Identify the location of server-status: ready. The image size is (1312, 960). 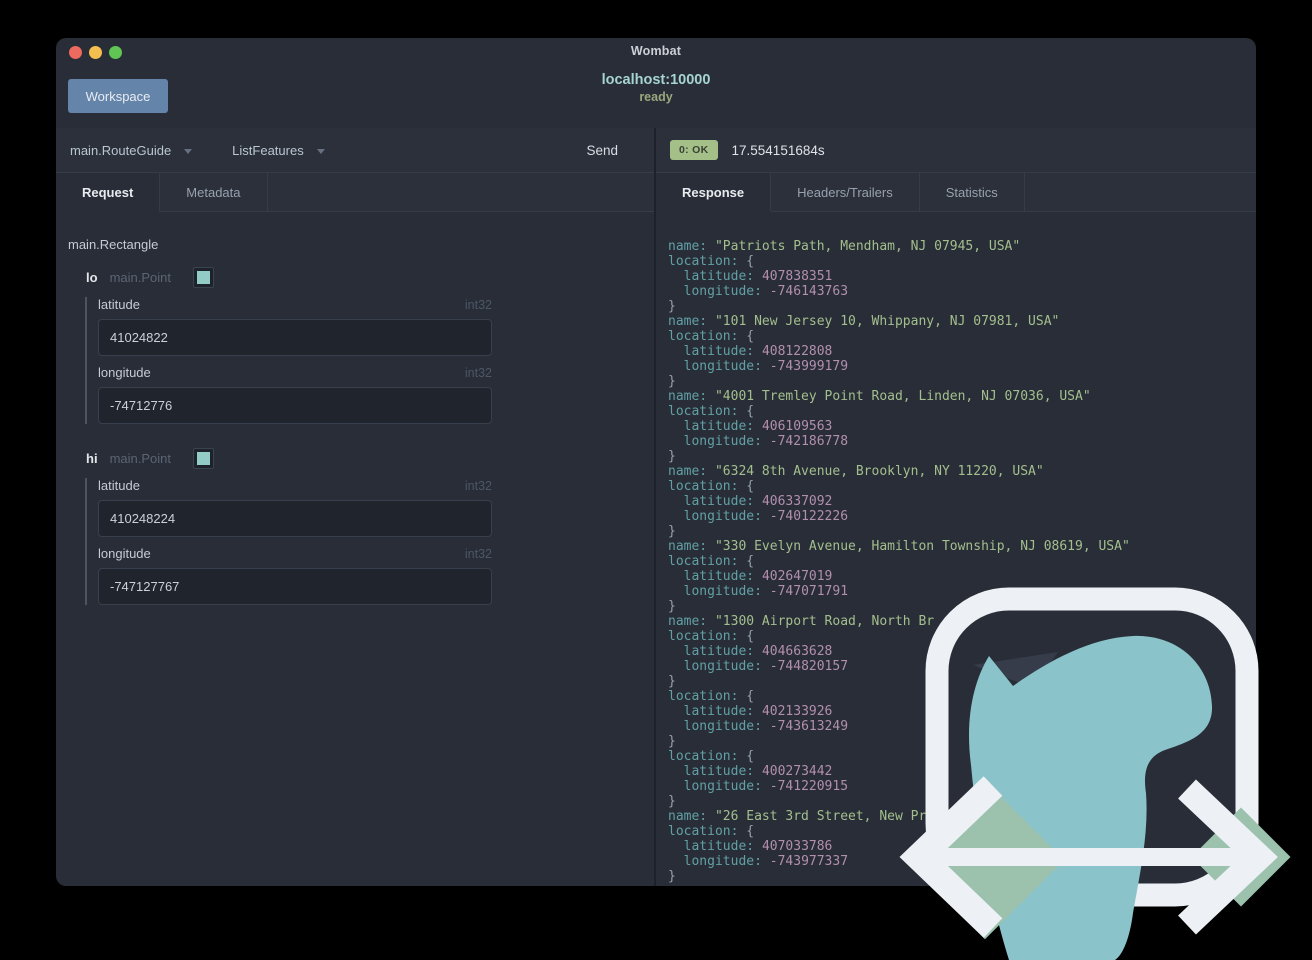
(656, 97).